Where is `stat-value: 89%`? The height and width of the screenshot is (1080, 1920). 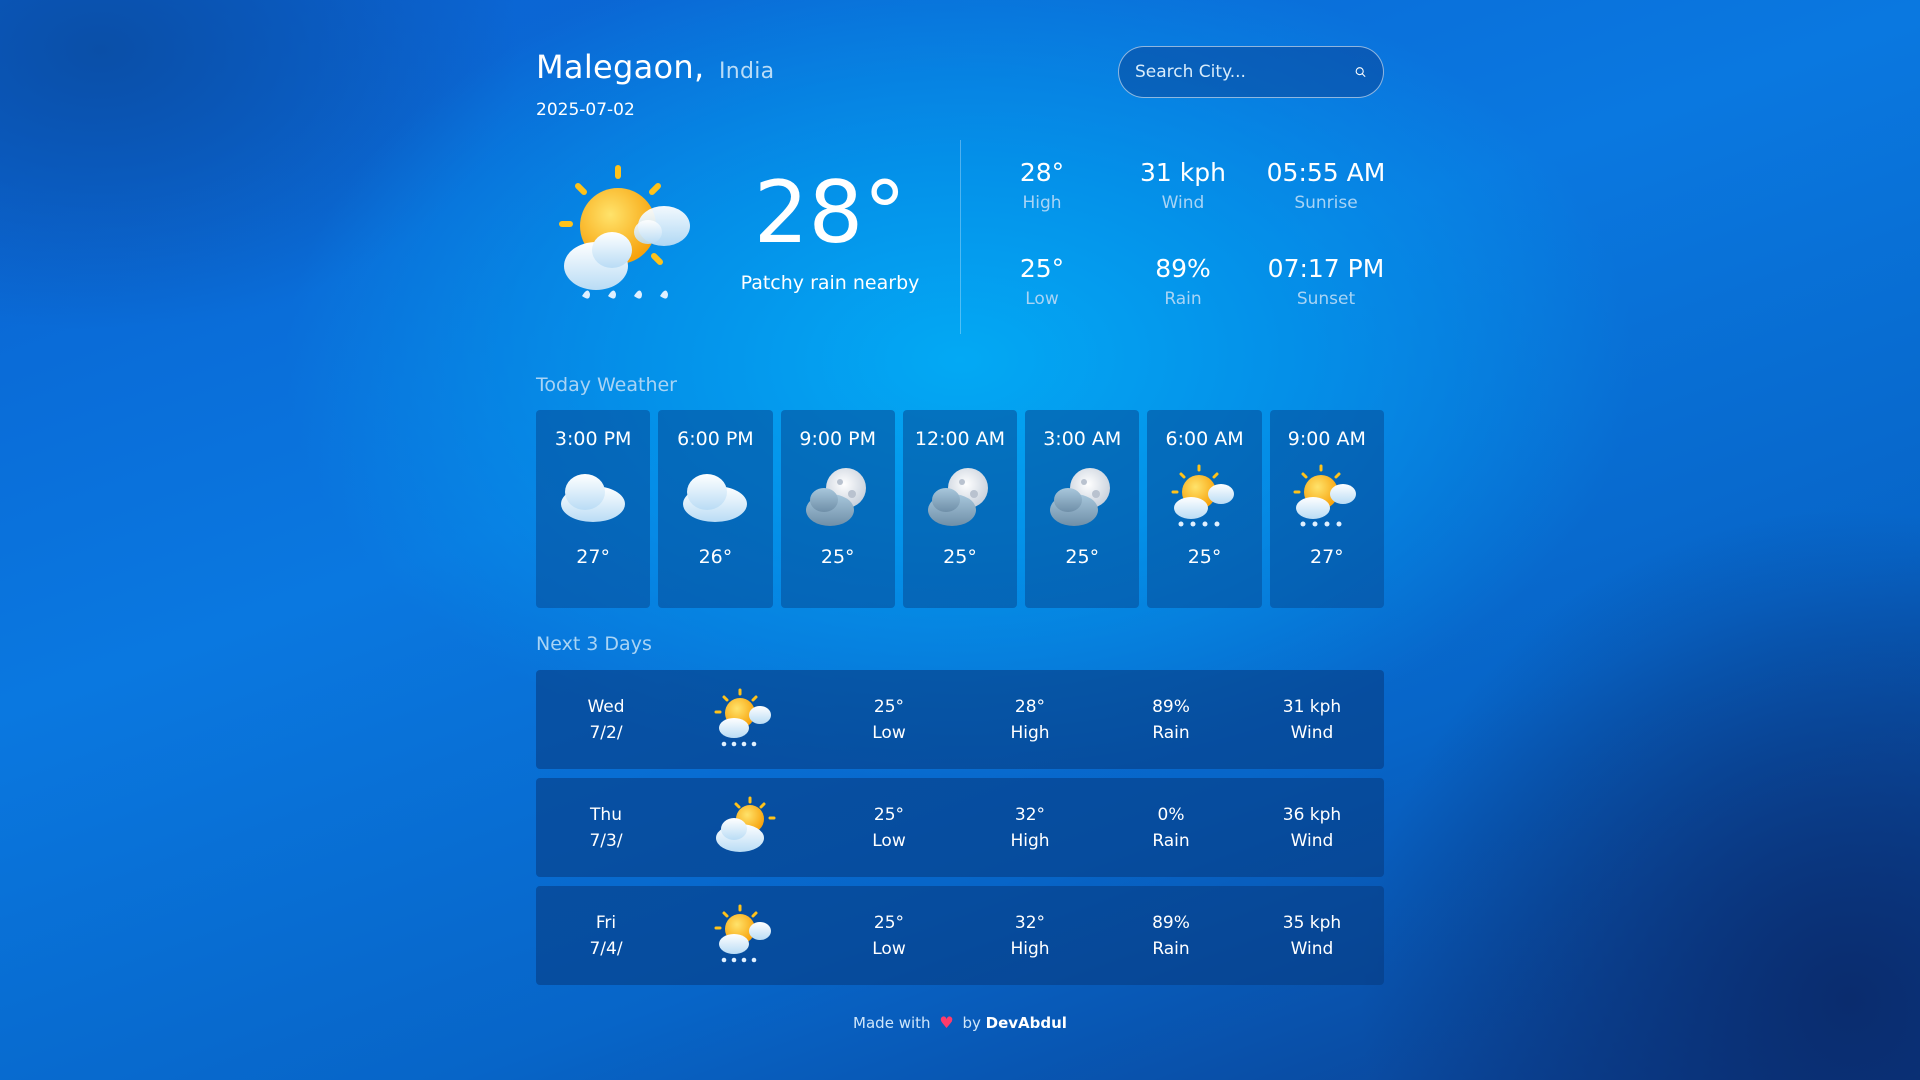 stat-value: 89% is located at coordinates (1183, 268).